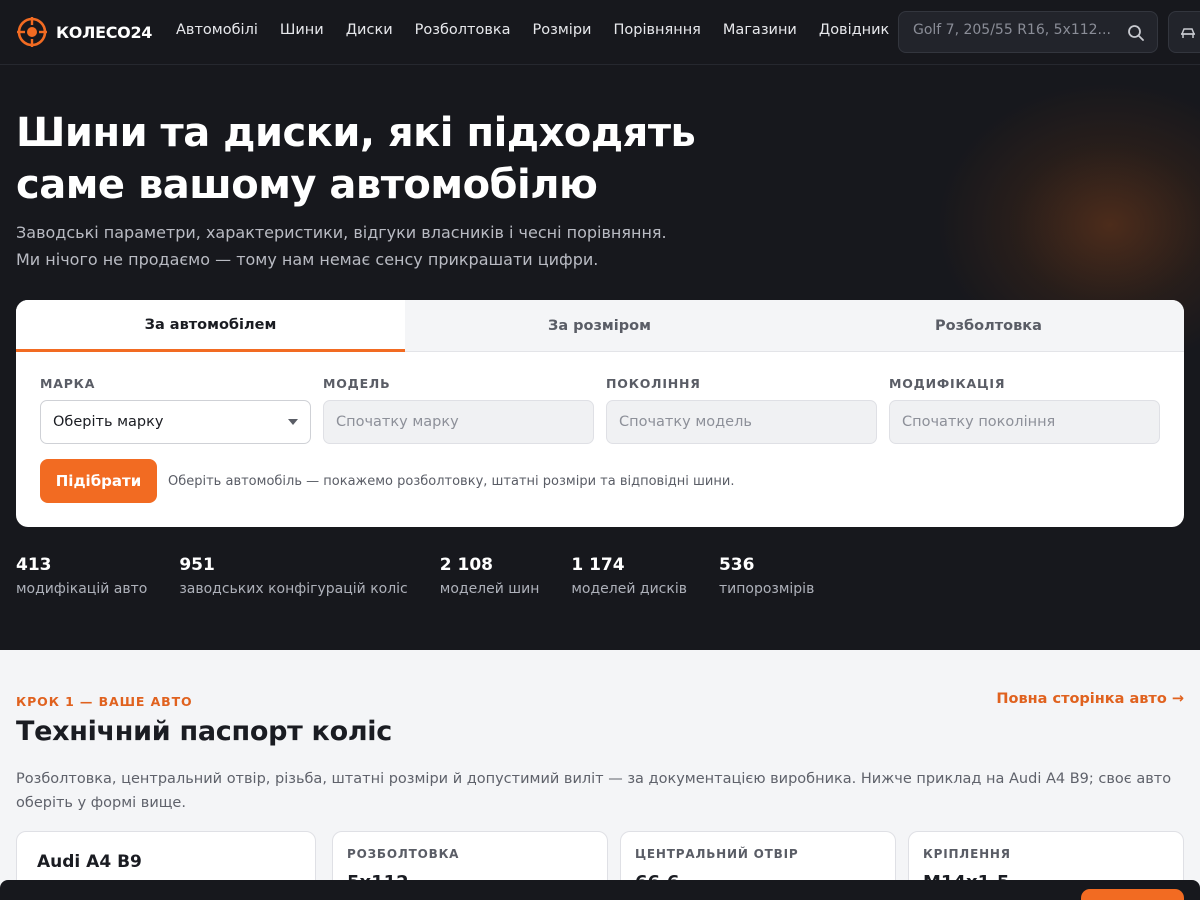 The width and height of the screenshot is (1200, 900). Describe the element at coordinates (656, 30) in the screenshot. I see `nav-item-compare: Порівняння` at that location.